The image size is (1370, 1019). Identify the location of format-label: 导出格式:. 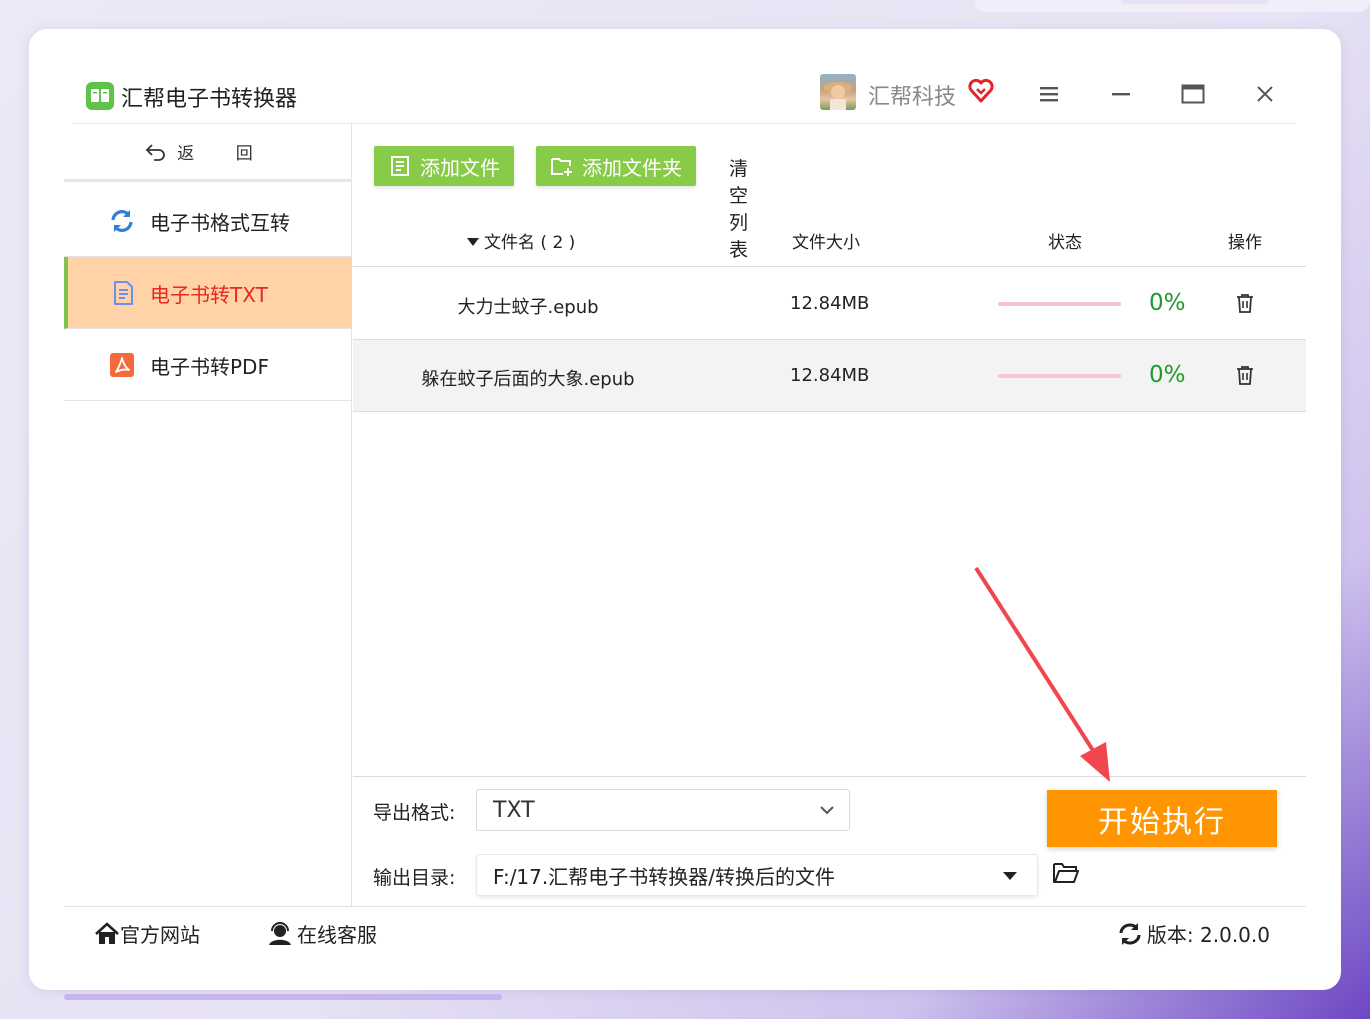
(414, 813).